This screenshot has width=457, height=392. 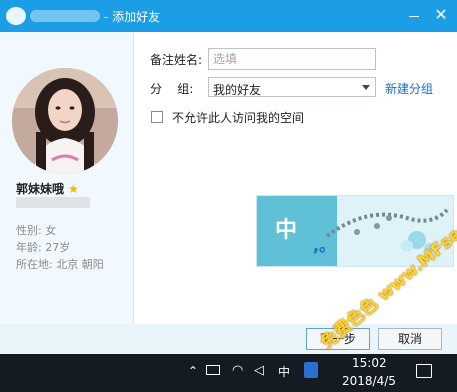 What do you see at coordinates (292, 87) in the screenshot?
I see `group-select: 我的好友` at bounding box center [292, 87].